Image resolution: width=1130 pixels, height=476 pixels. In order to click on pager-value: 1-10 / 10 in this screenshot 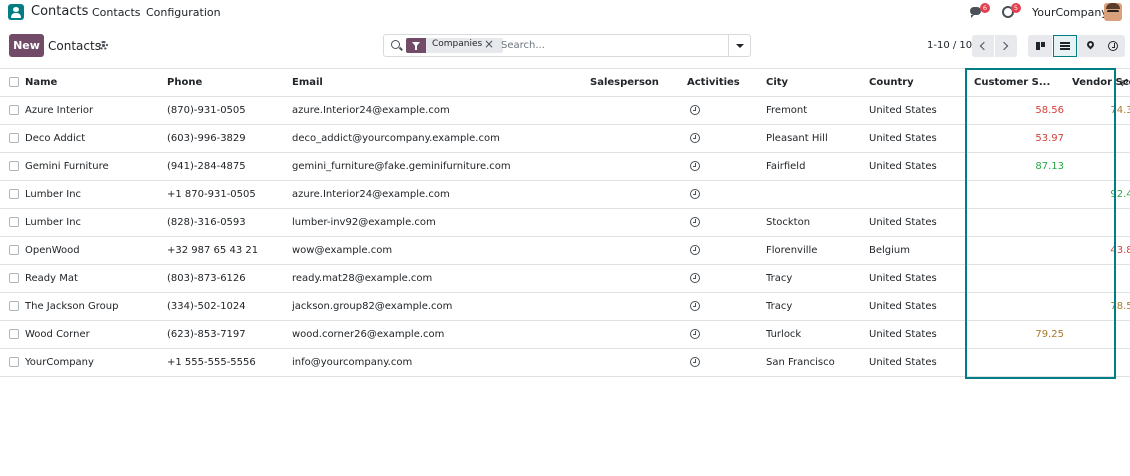, I will do `click(949, 45)`.